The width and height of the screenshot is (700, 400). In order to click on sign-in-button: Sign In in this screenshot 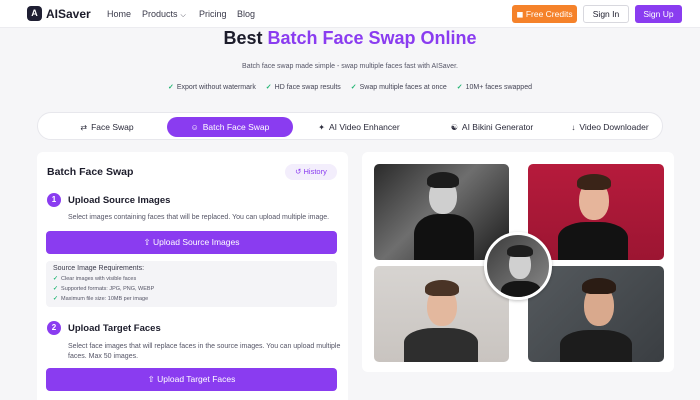, I will do `click(606, 14)`.